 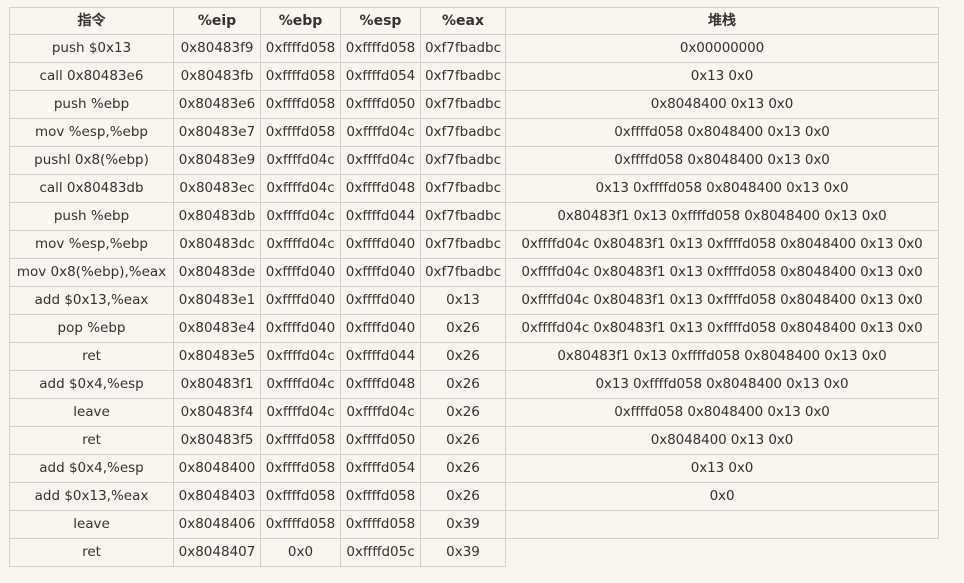 What do you see at coordinates (217, 553) in the screenshot?
I see `cell-eip: 0x8048407` at bounding box center [217, 553].